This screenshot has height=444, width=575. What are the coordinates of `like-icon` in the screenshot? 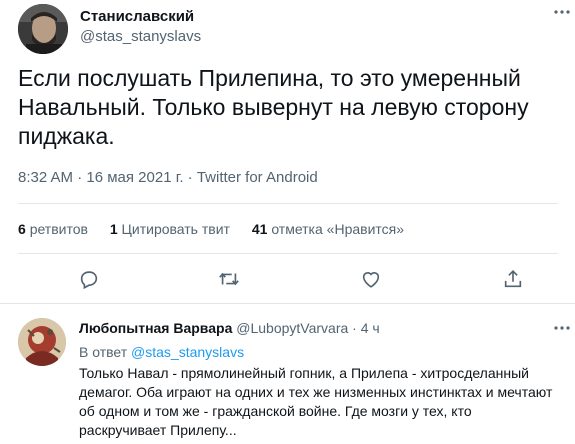 It's located at (371, 279).